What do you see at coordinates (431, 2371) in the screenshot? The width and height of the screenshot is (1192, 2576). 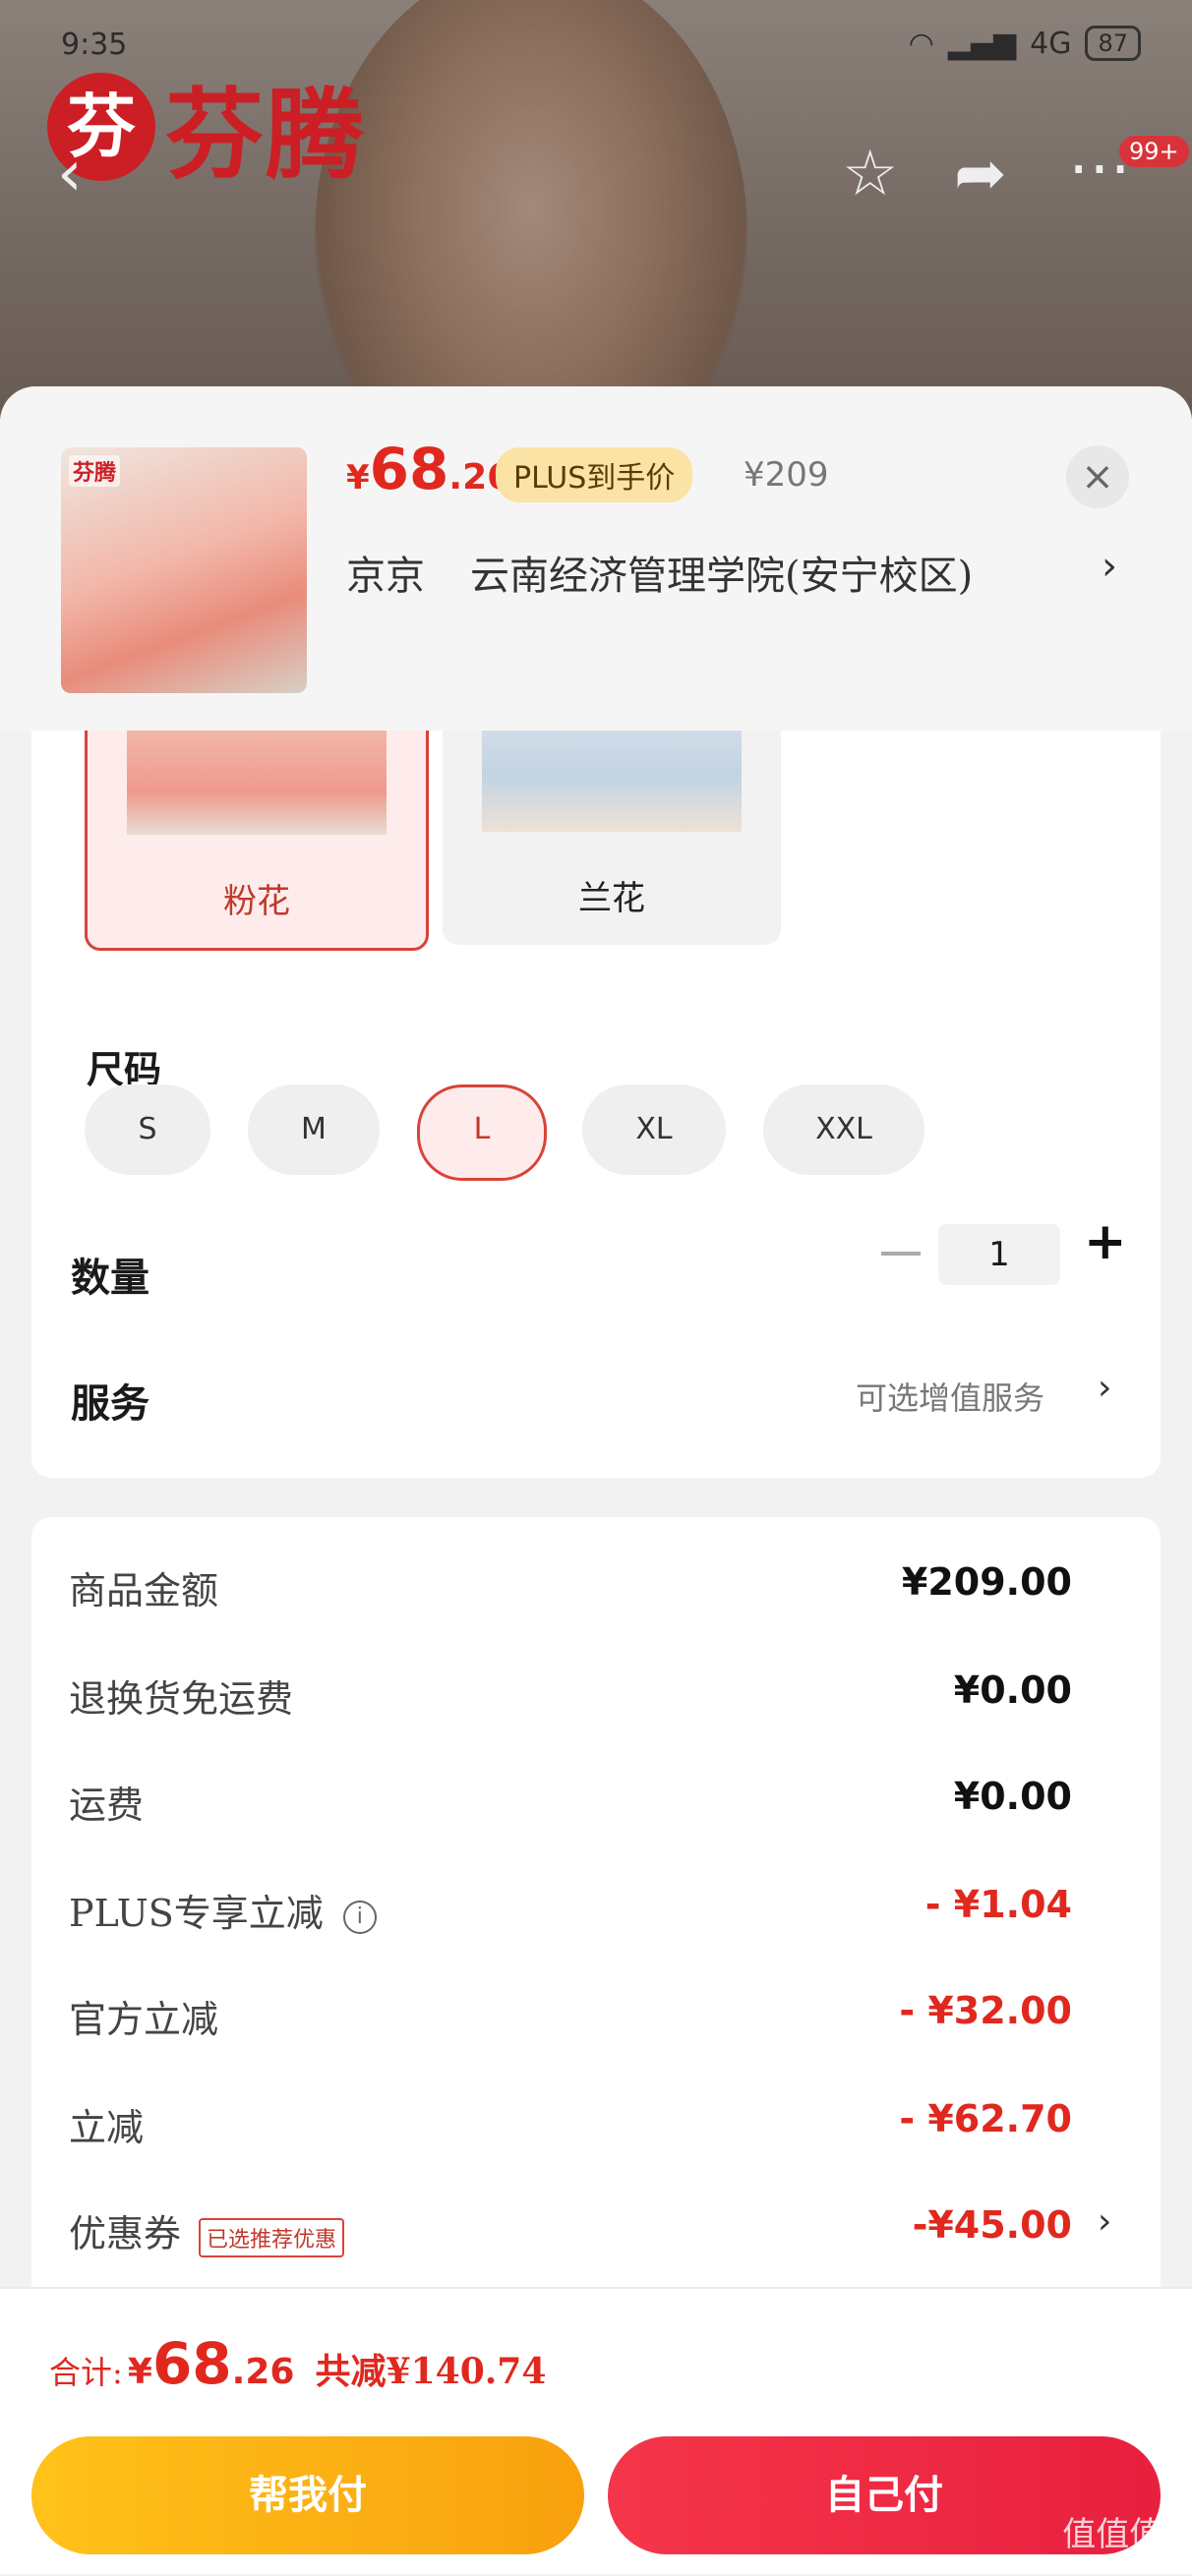 I see `total-saved: 共减¥140.74` at bounding box center [431, 2371].